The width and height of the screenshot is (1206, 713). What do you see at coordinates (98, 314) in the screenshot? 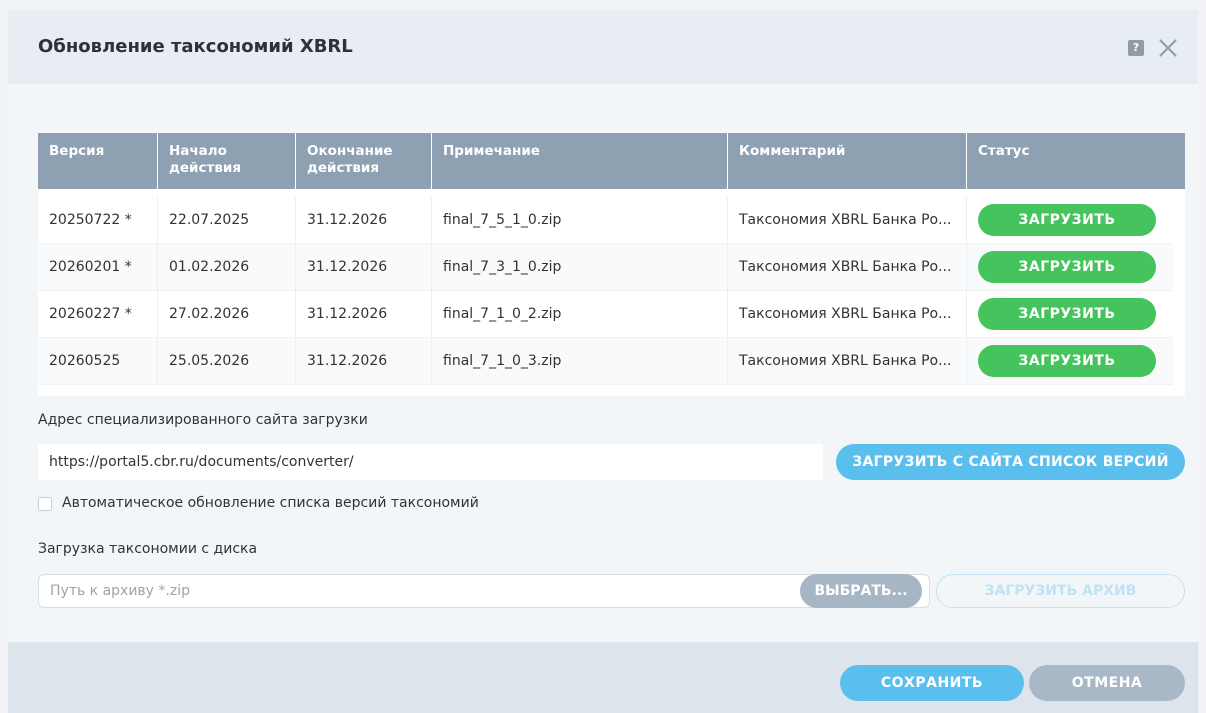
I see `cell-version: 20260227 *` at bounding box center [98, 314].